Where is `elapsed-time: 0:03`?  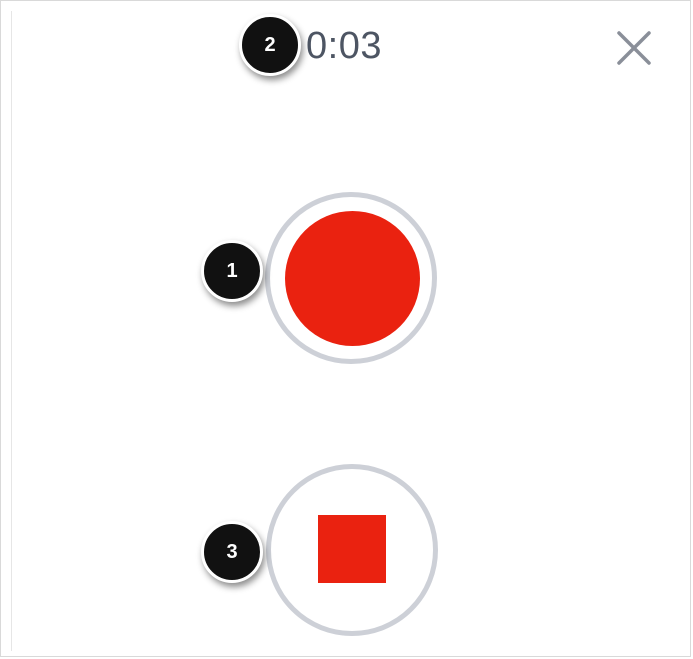 elapsed-time: 0:03 is located at coordinates (344, 46).